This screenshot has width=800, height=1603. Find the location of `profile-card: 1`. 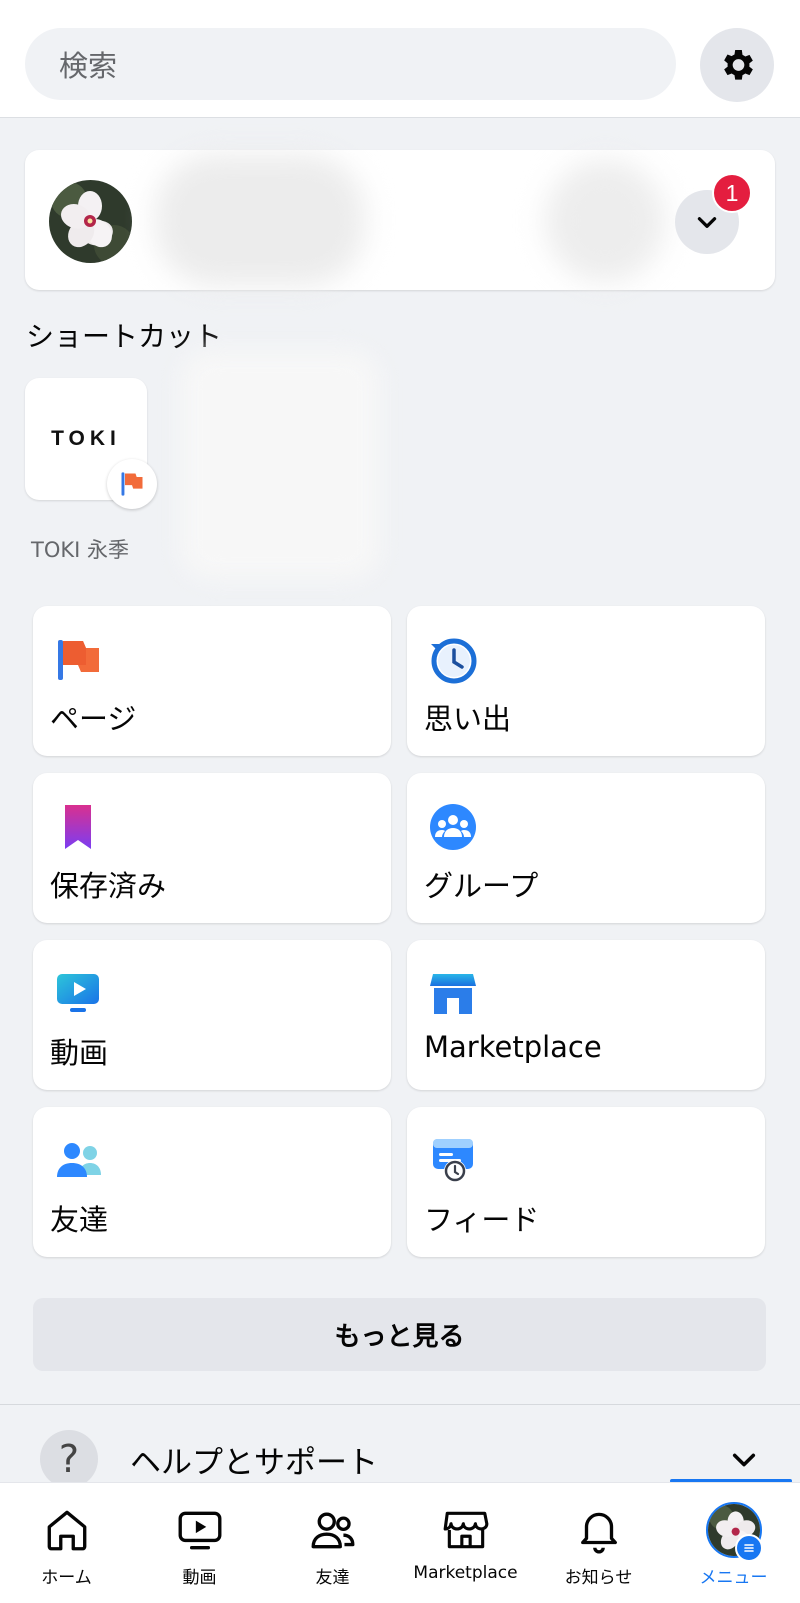

profile-card: 1 is located at coordinates (400, 220).